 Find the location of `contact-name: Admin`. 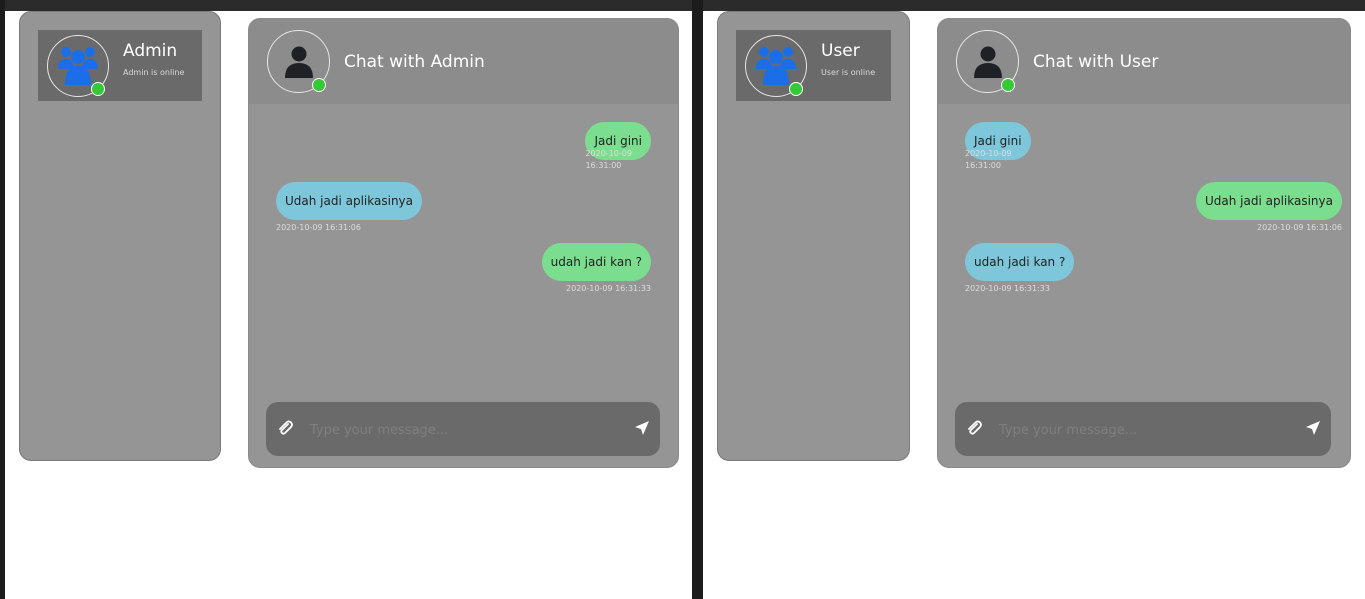

contact-name: Admin is located at coordinates (150, 51).